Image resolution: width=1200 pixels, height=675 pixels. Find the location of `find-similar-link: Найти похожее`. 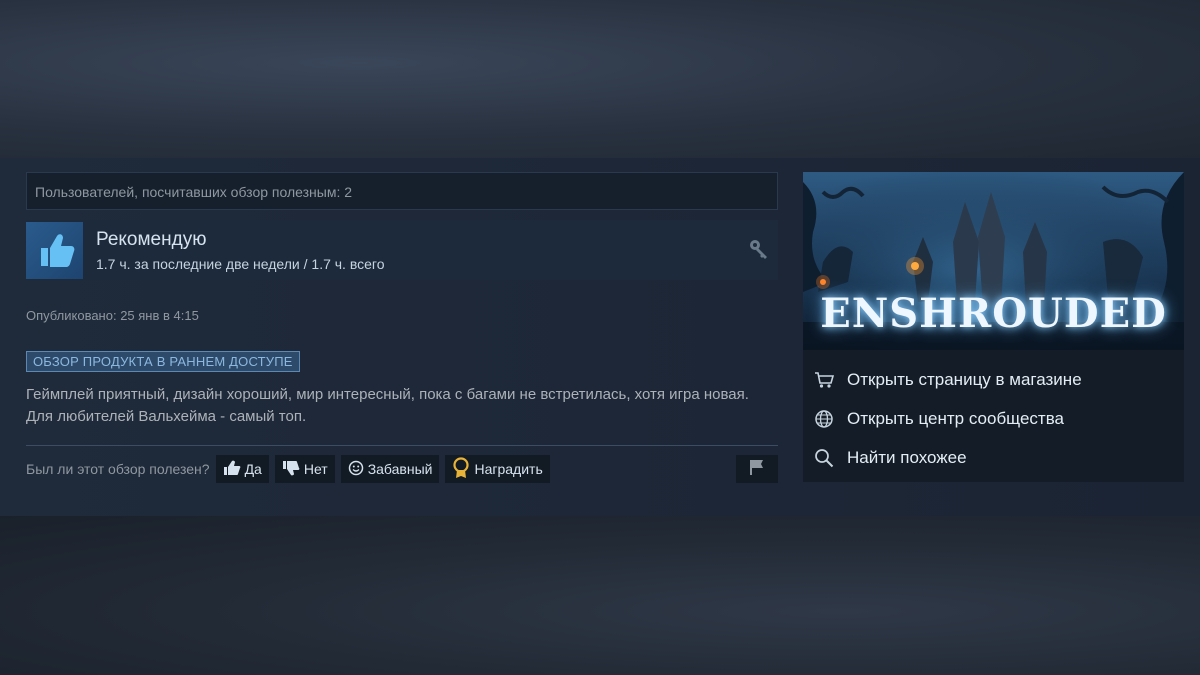

find-similar-link: Найти похожее is located at coordinates (993, 457).